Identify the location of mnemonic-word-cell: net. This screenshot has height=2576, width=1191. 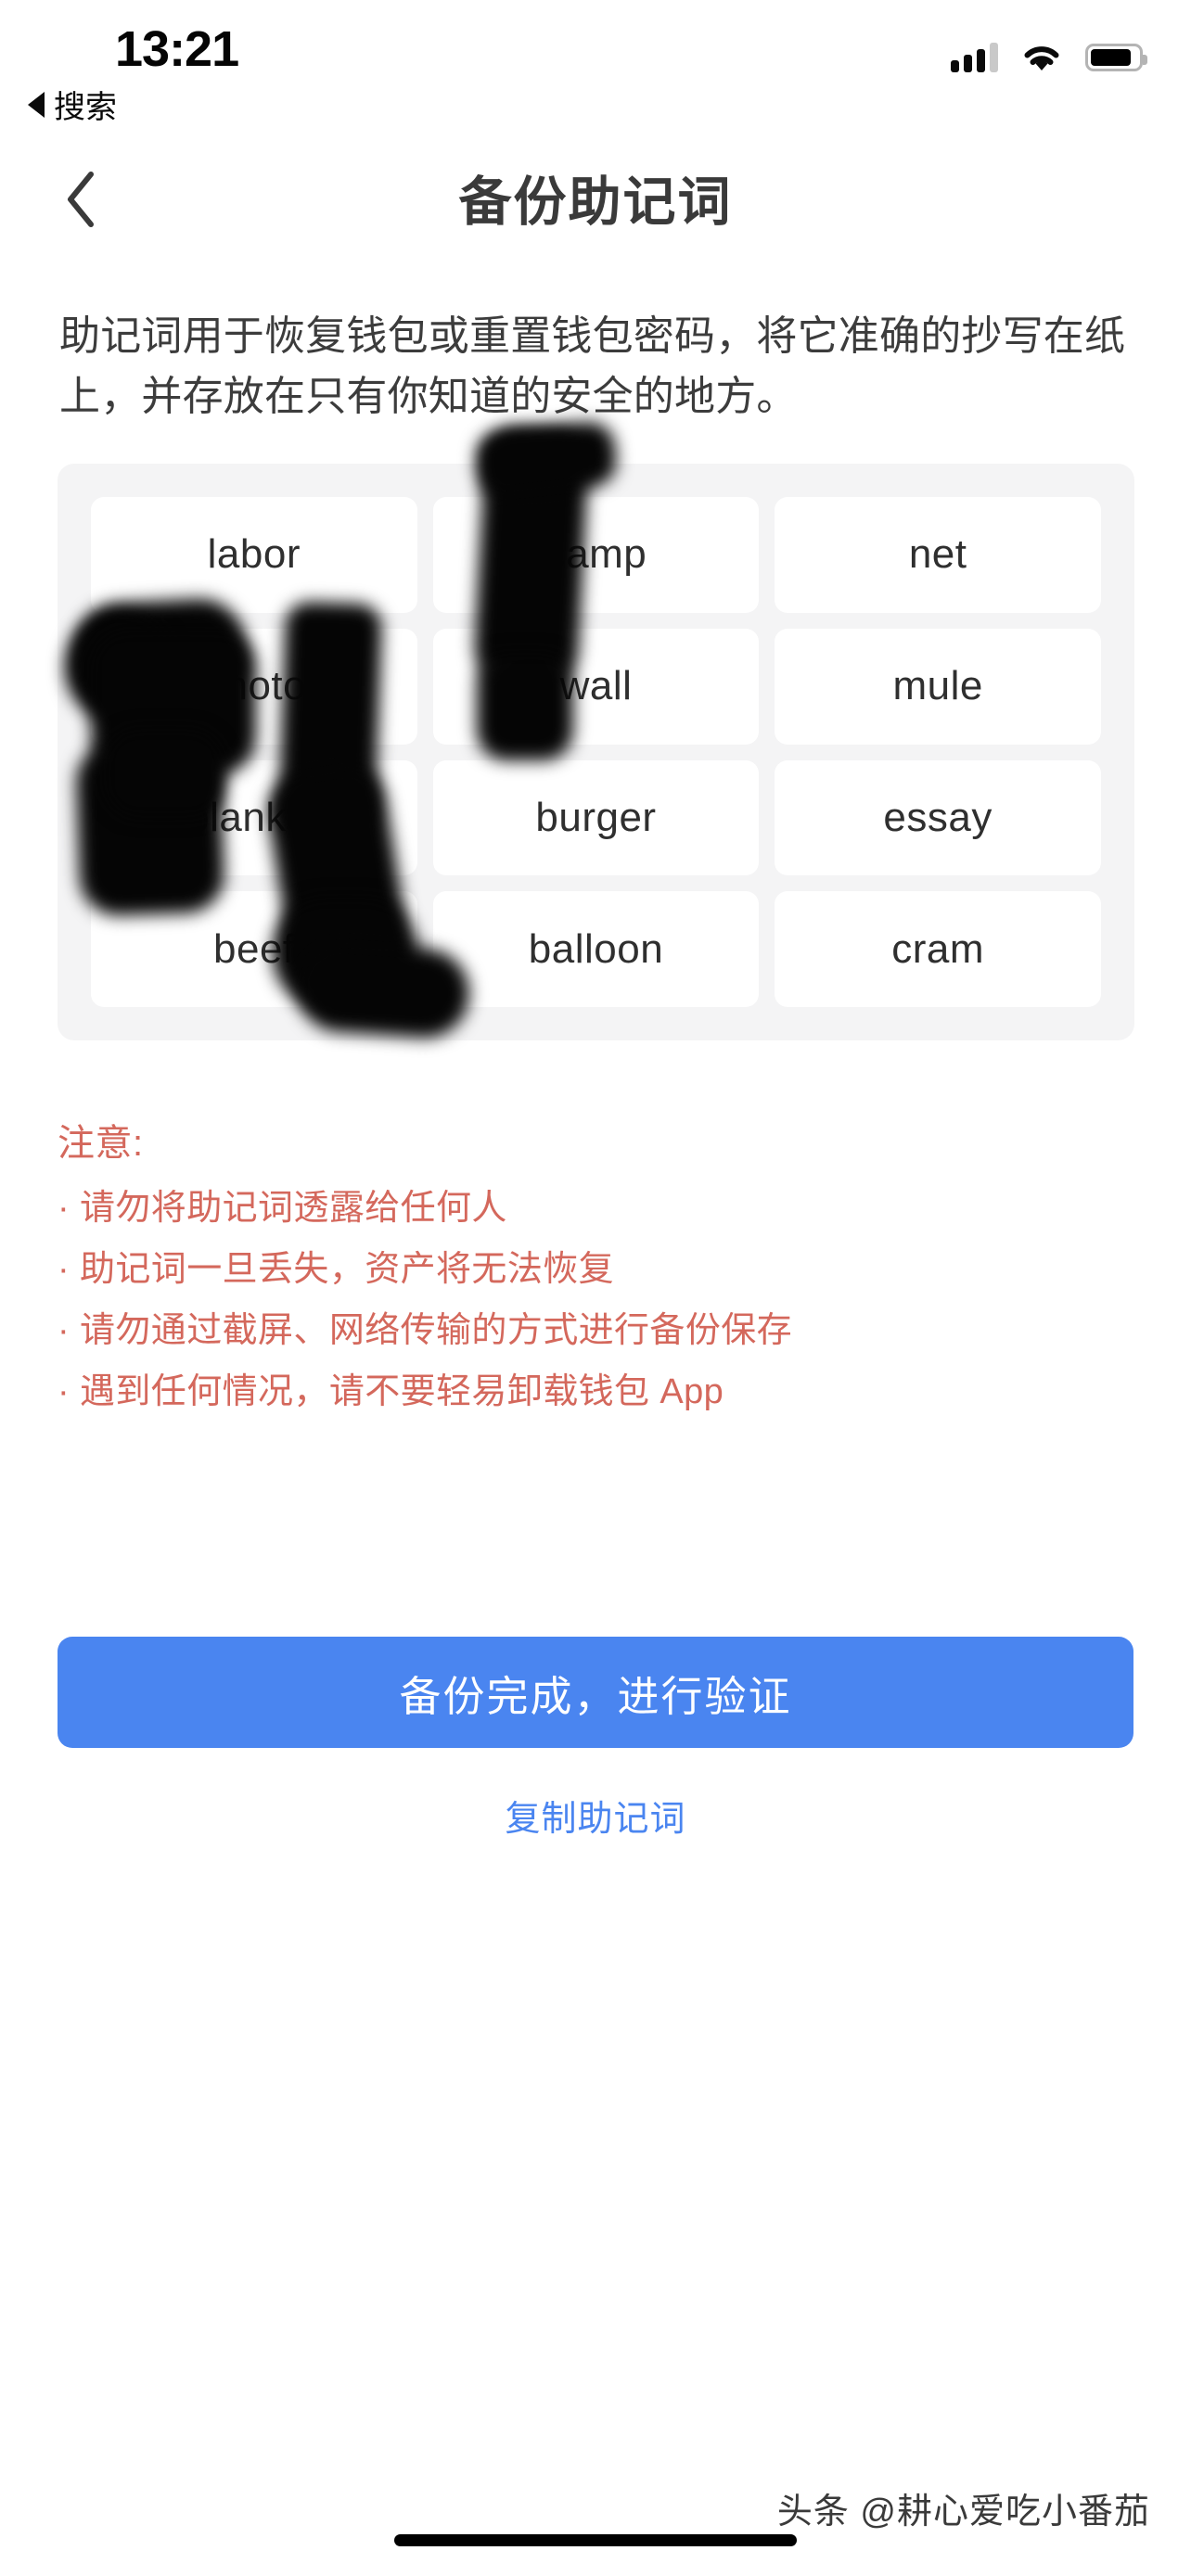
(938, 555).